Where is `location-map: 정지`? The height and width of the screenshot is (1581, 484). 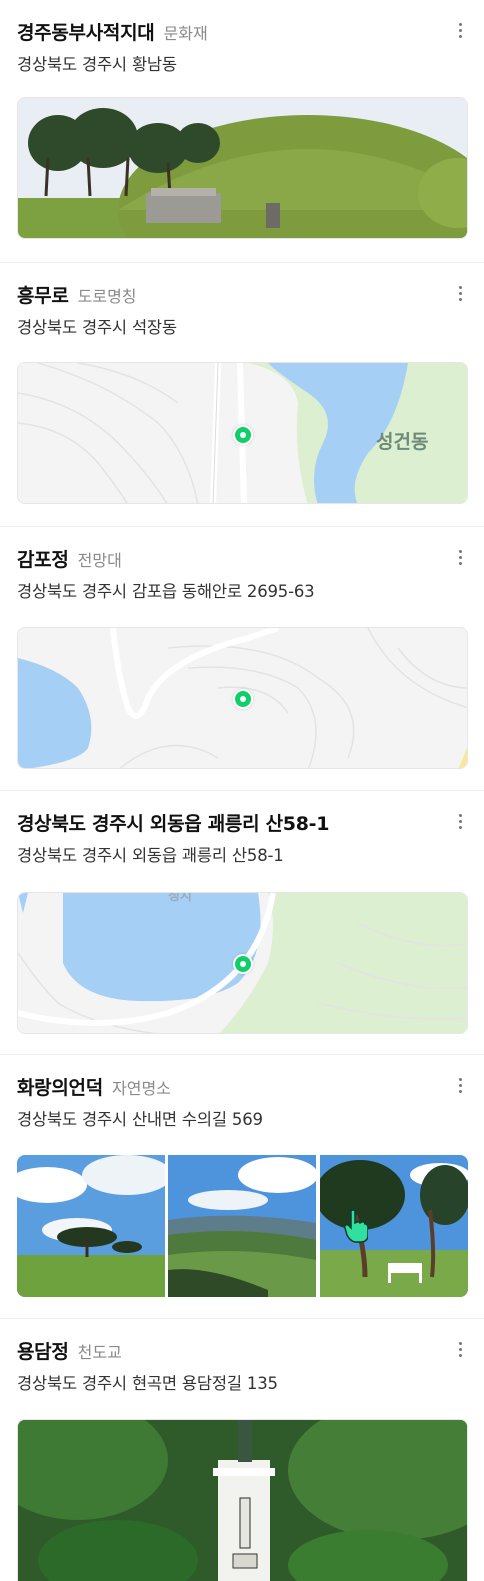
location-map: 정지 is located at coordinates (242, 963).